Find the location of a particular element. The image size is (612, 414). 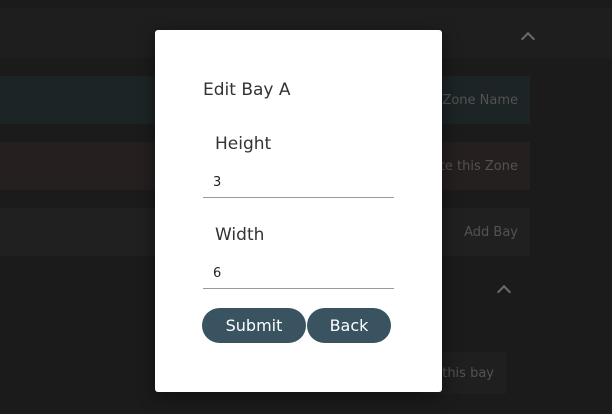

height-input is located at coordinates (298, 183).